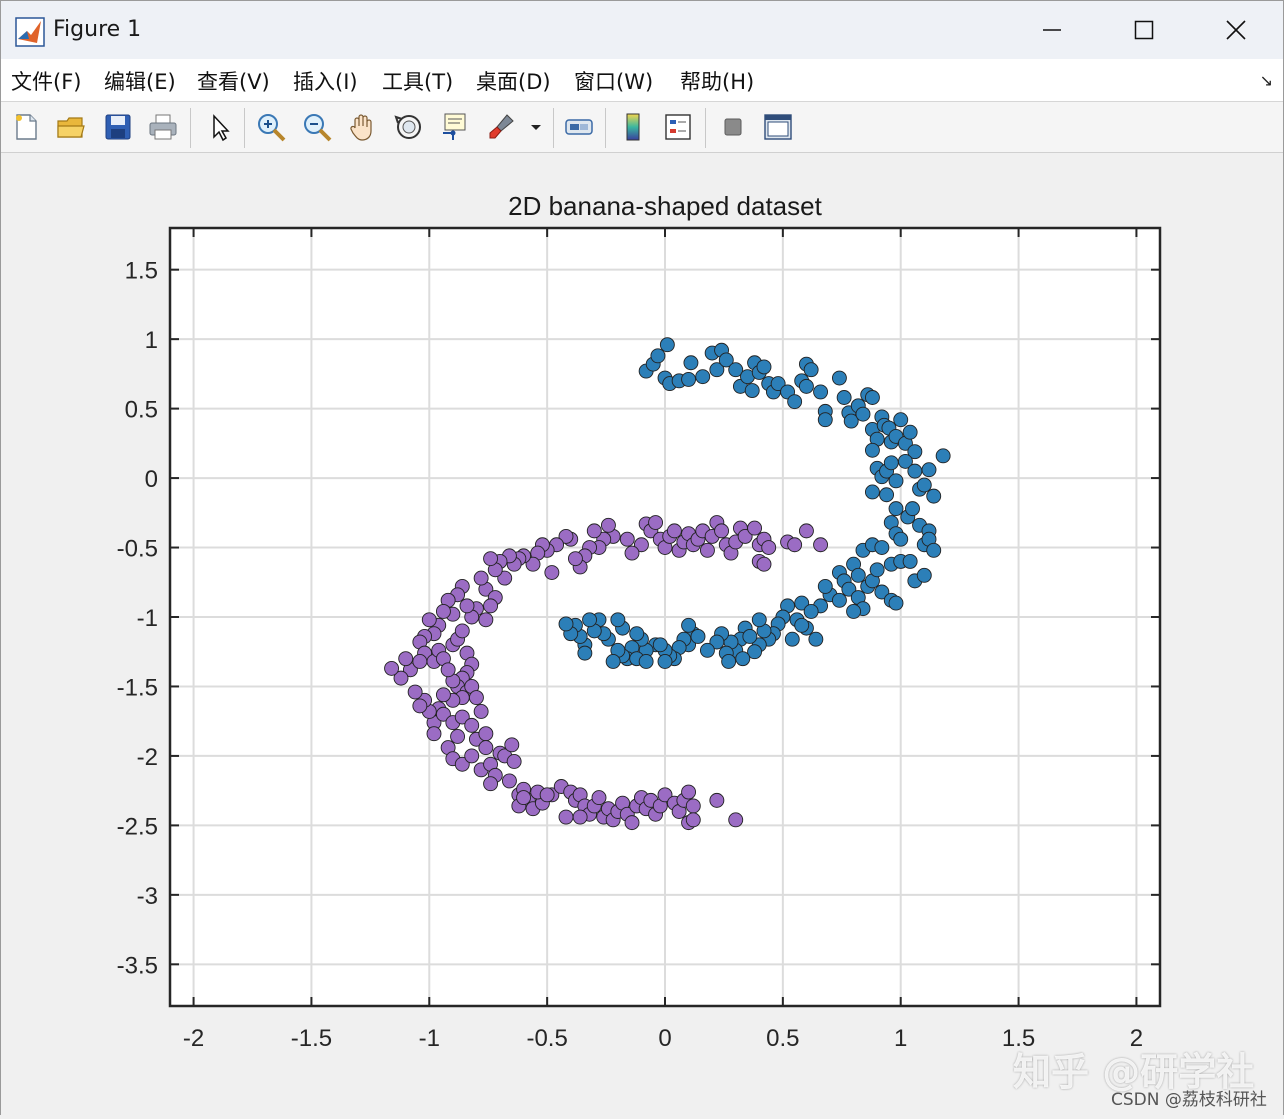 The image size is (1284, 1119). Describe the element at coordinates (642, 30) in the screenshot. I see `title-bar: Figure 1` at that location.